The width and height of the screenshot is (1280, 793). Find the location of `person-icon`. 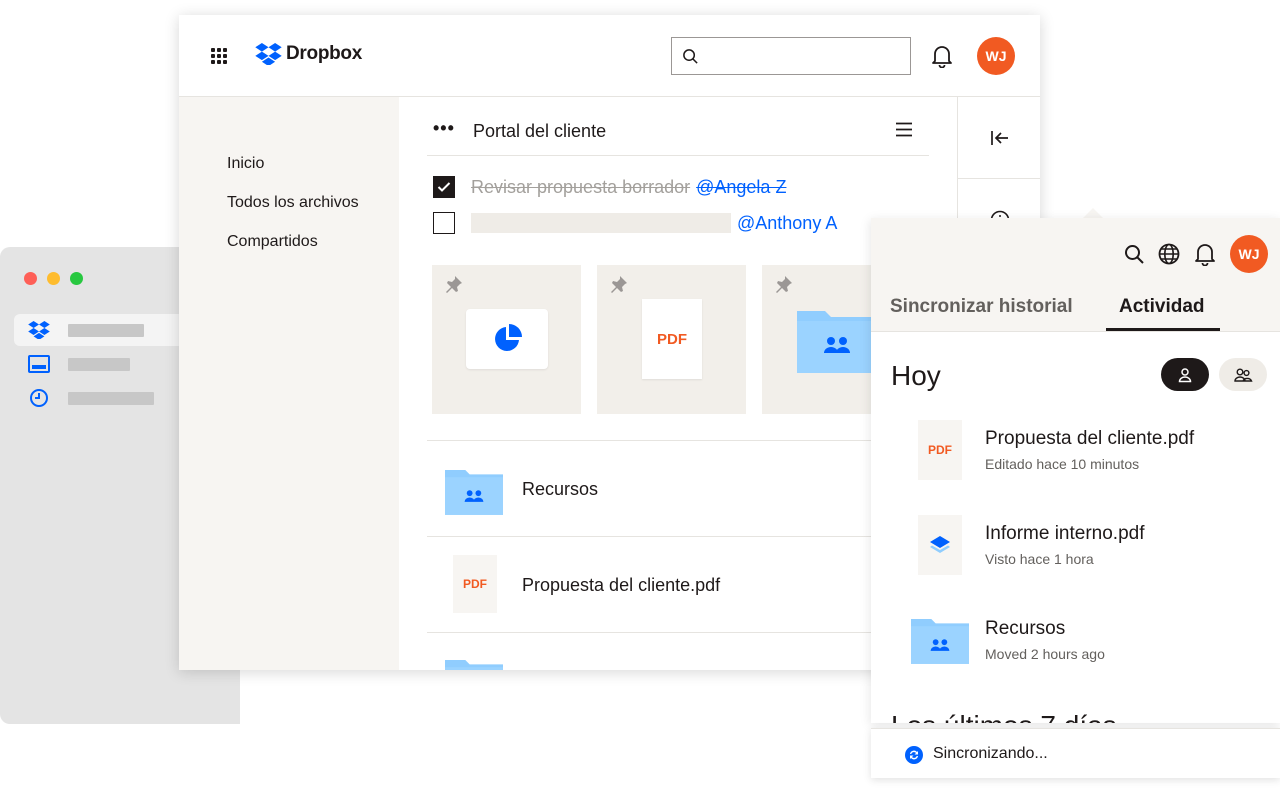

person-icon is located at coordinates (1185, 374).